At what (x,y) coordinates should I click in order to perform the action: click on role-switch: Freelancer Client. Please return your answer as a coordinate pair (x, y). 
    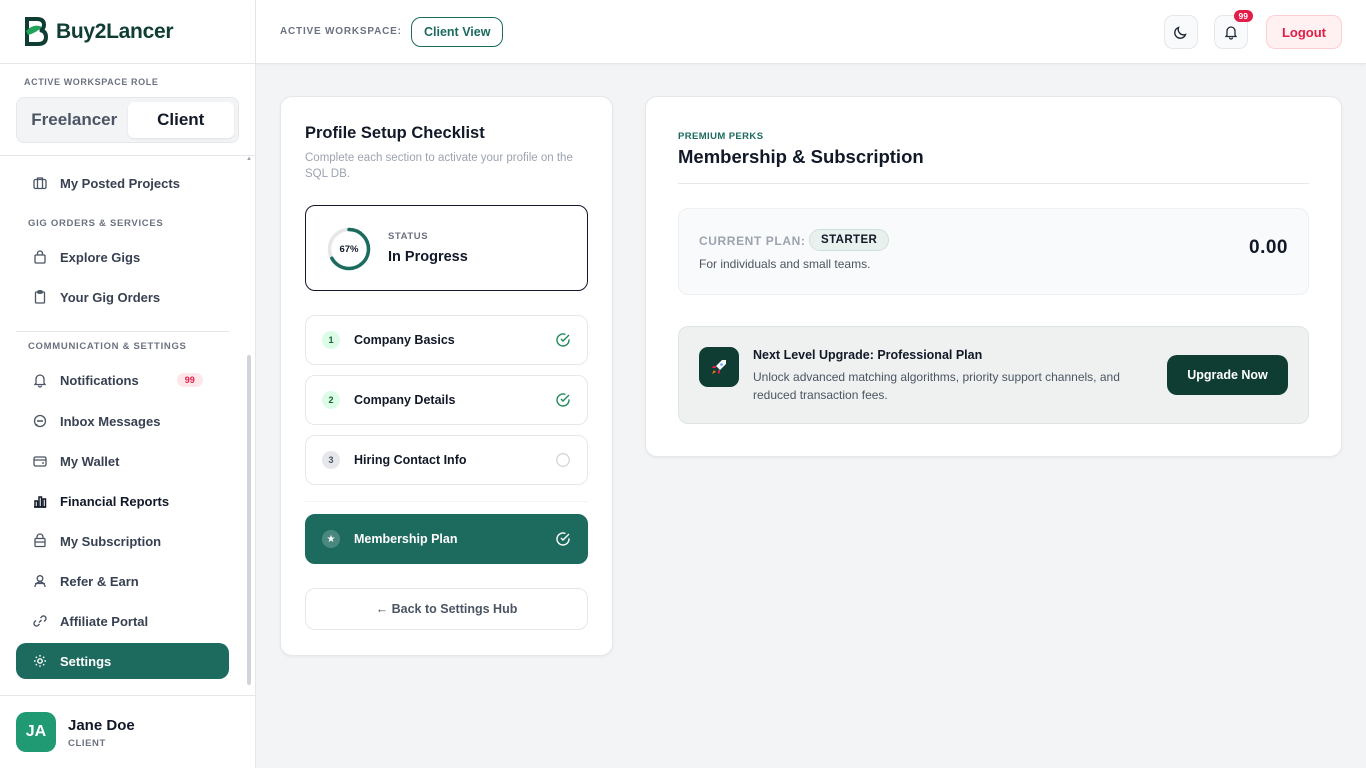
    Looking at the image, I should click on (127, 120).